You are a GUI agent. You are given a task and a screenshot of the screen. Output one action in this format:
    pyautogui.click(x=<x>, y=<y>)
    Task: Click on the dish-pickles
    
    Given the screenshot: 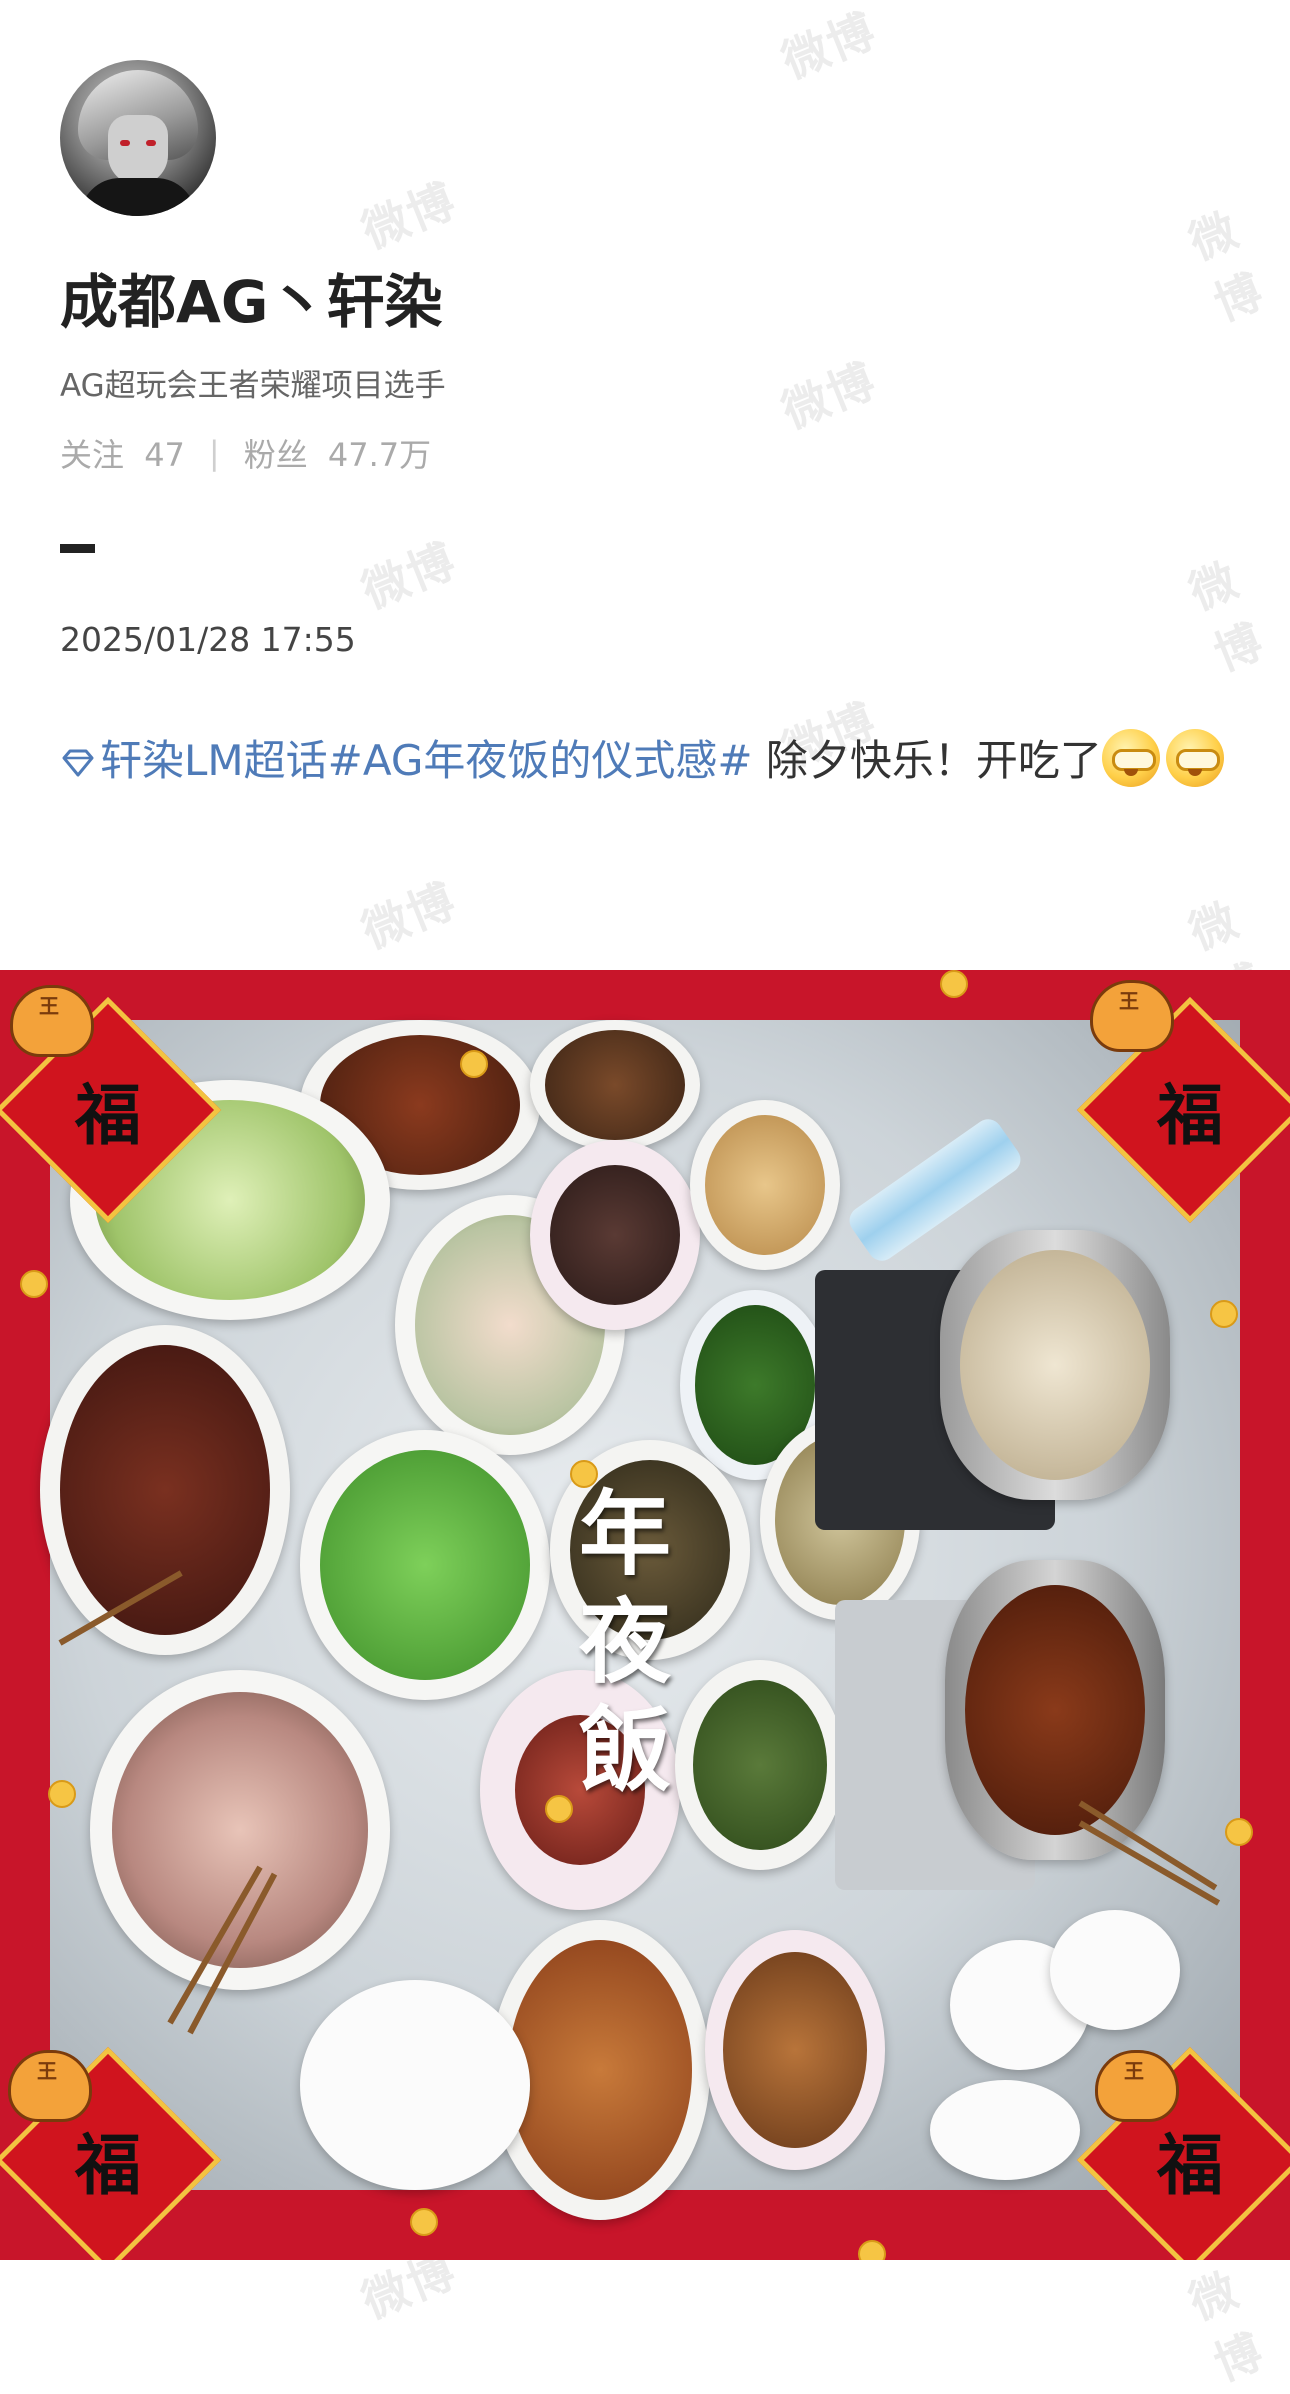 What is the action you would take?
    pyautogui.click(x=760, y=1765)
    